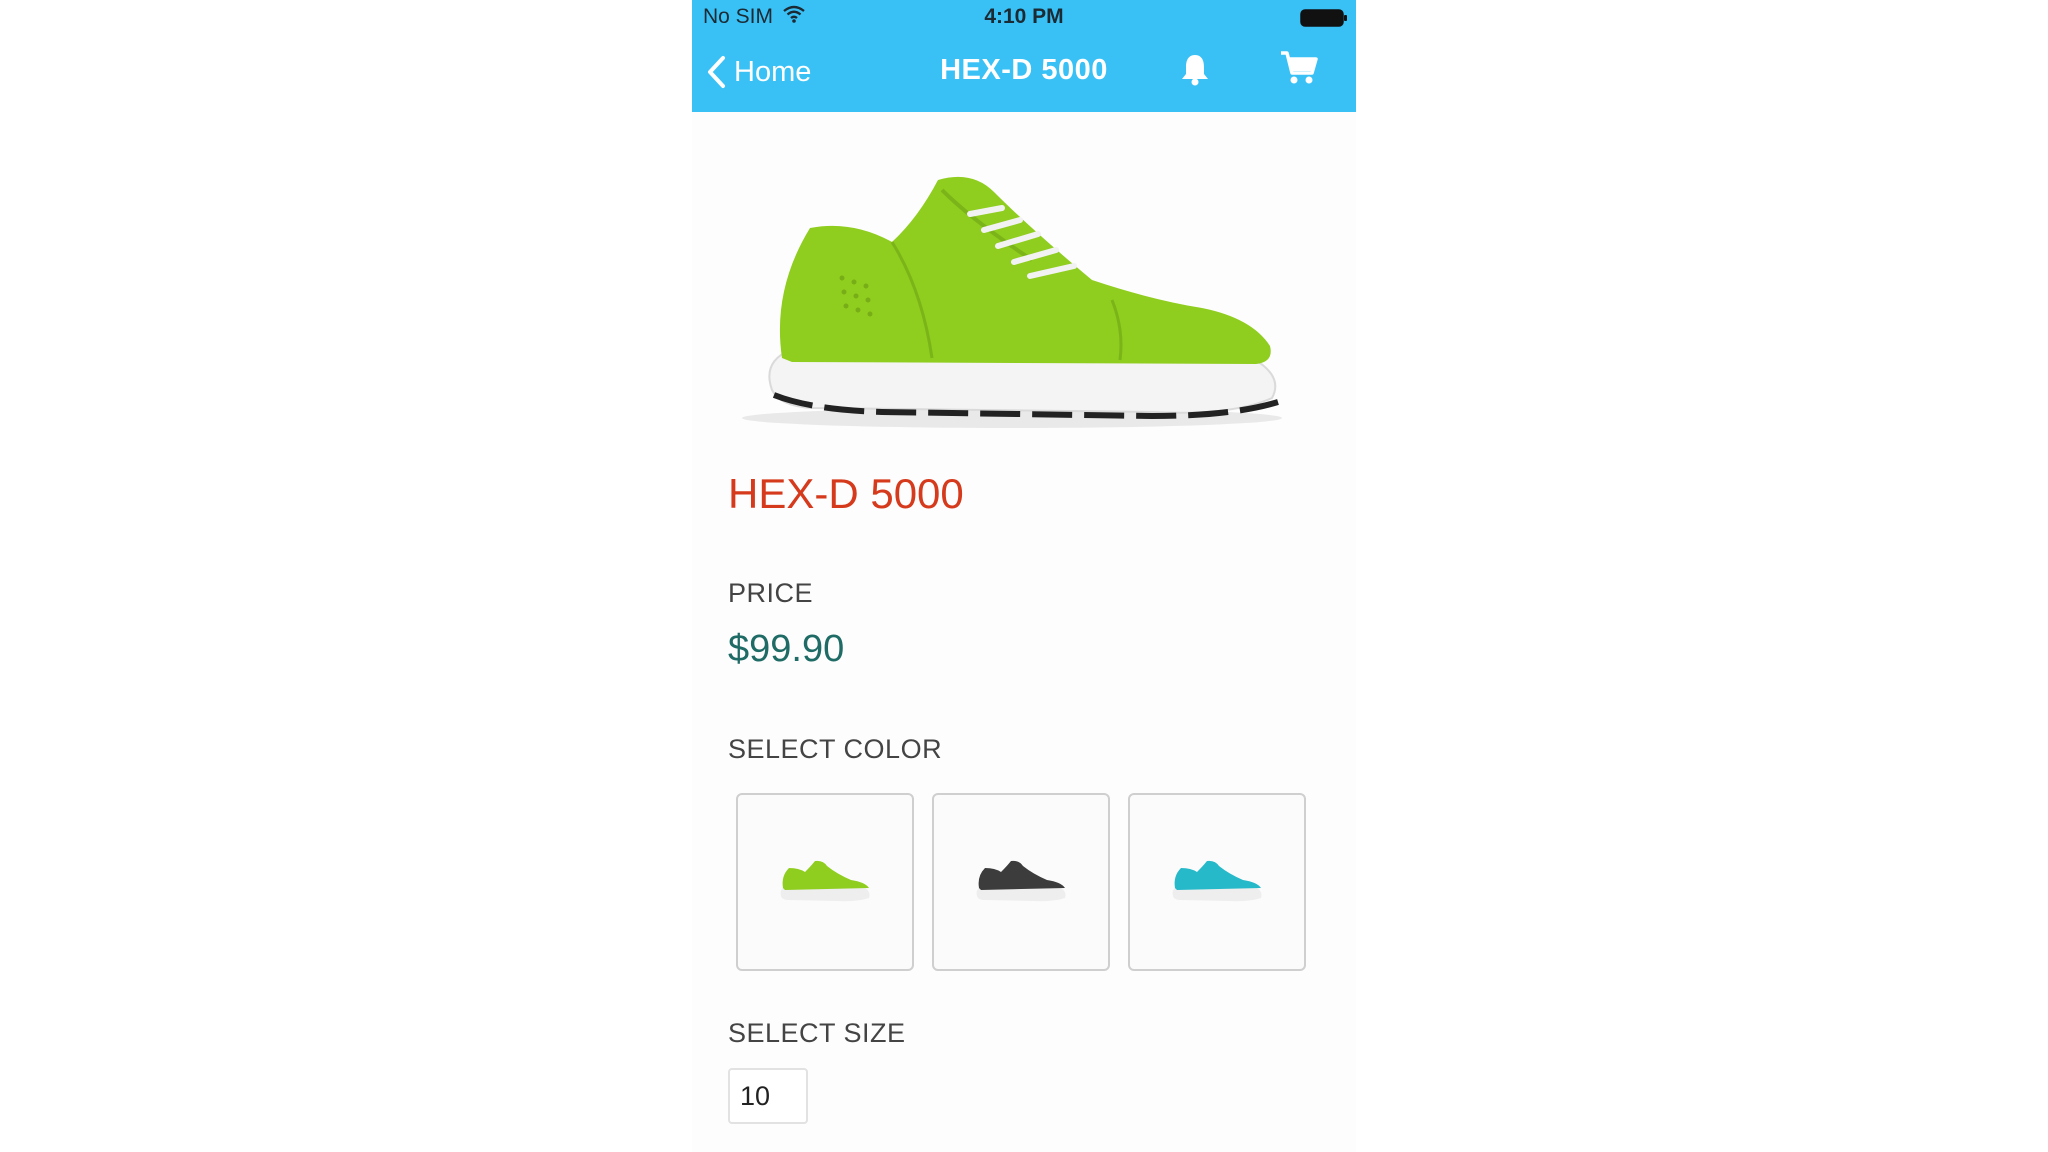 Image resolution: width=2048 pixels, height=1152 pixels. I want to click on product-image, so click(1012, 297).